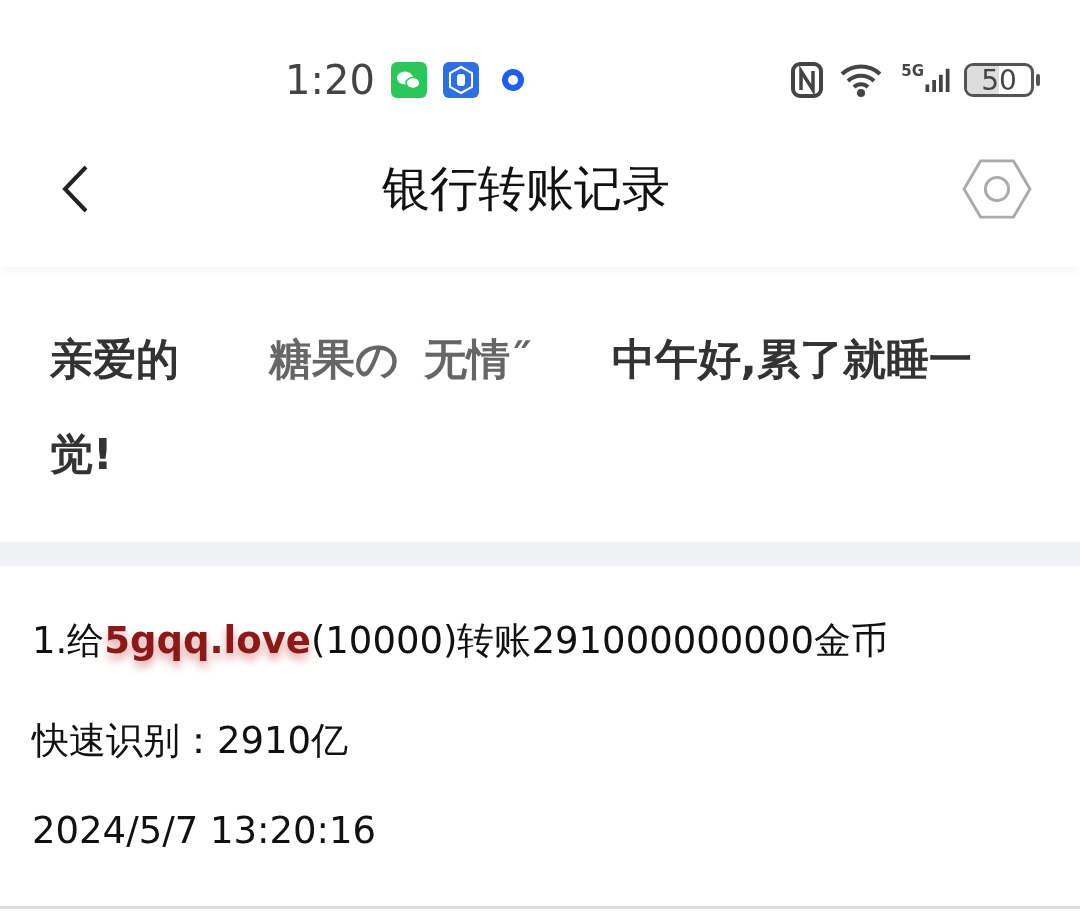  What do you see at coordinates (330, 80) in the screenshot?
I see `clock-time: 1:20` at bounding box center [330, 80].